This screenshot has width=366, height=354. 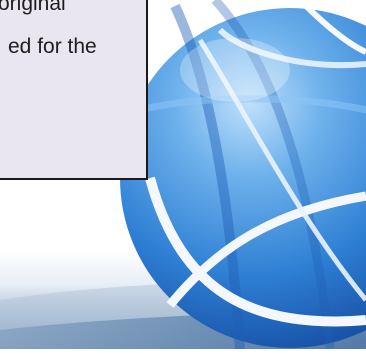 What do you see at coordinates (52, 46) in the screenshot?
I see `callout-line-2: ed for the` at bounding box center [52, 46].